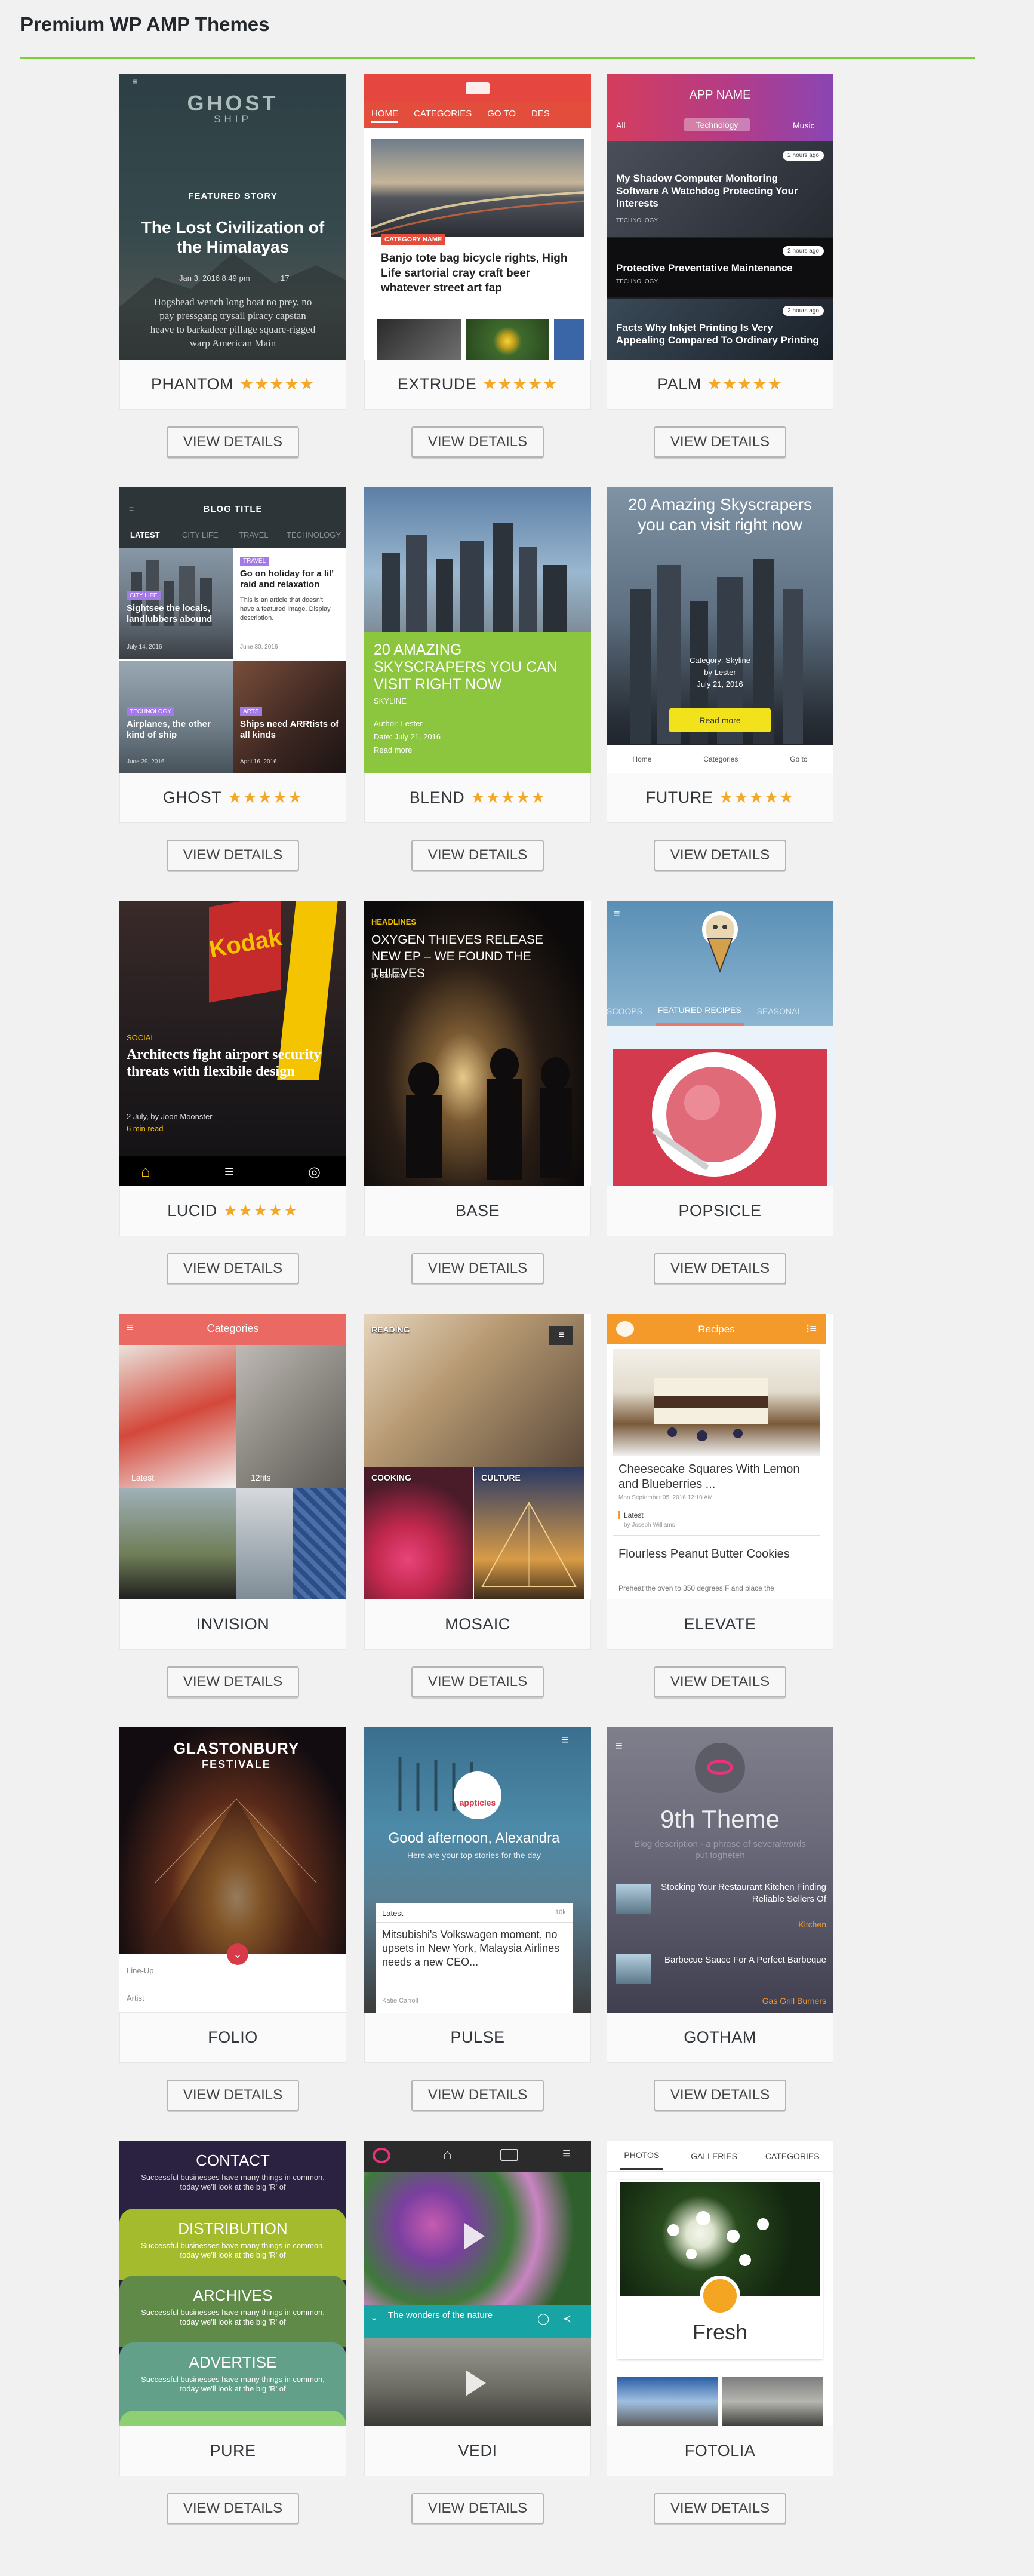 The width and height of the screenshot is (1034, 2576). Describe the element at coordinates (141, 1037) in the screenshot. I see `preview-category: SOCIAL` at that location.